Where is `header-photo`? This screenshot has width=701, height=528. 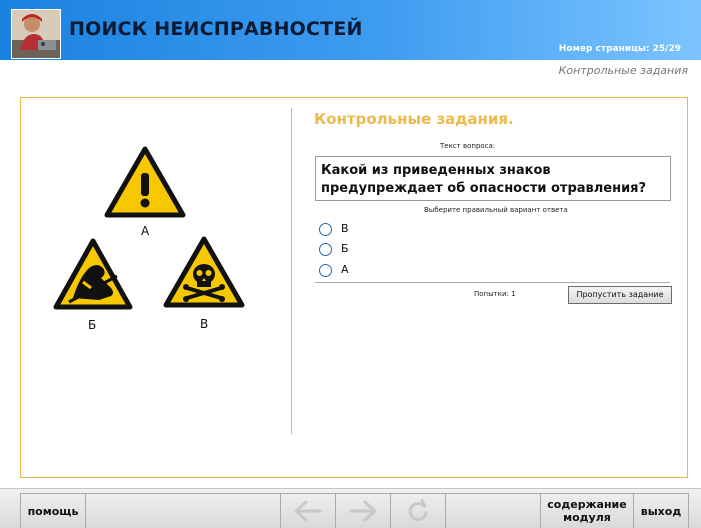 header-photo is located at coordinates (36, 34).